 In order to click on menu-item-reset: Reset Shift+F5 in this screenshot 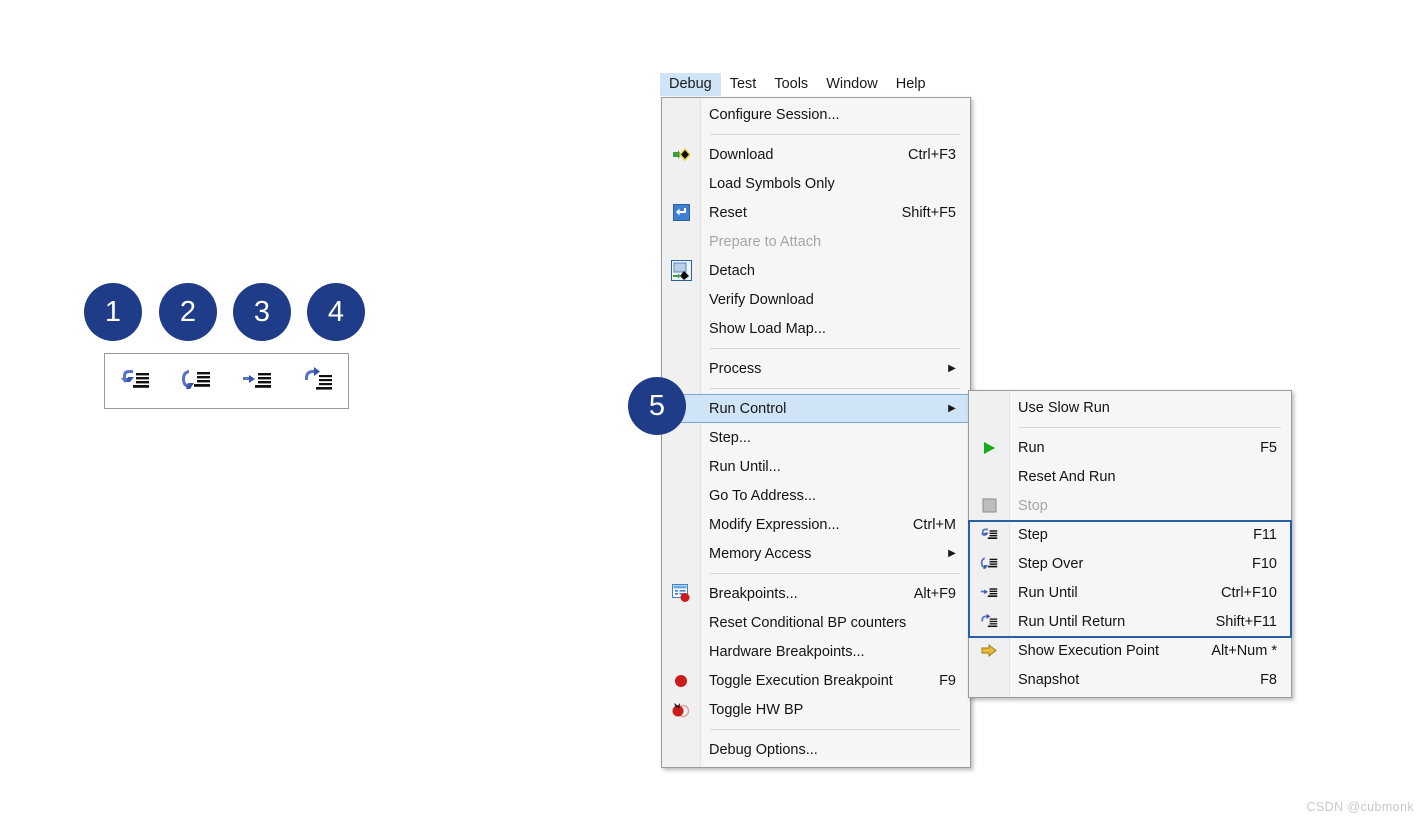, I will do `click(816, 212)`.